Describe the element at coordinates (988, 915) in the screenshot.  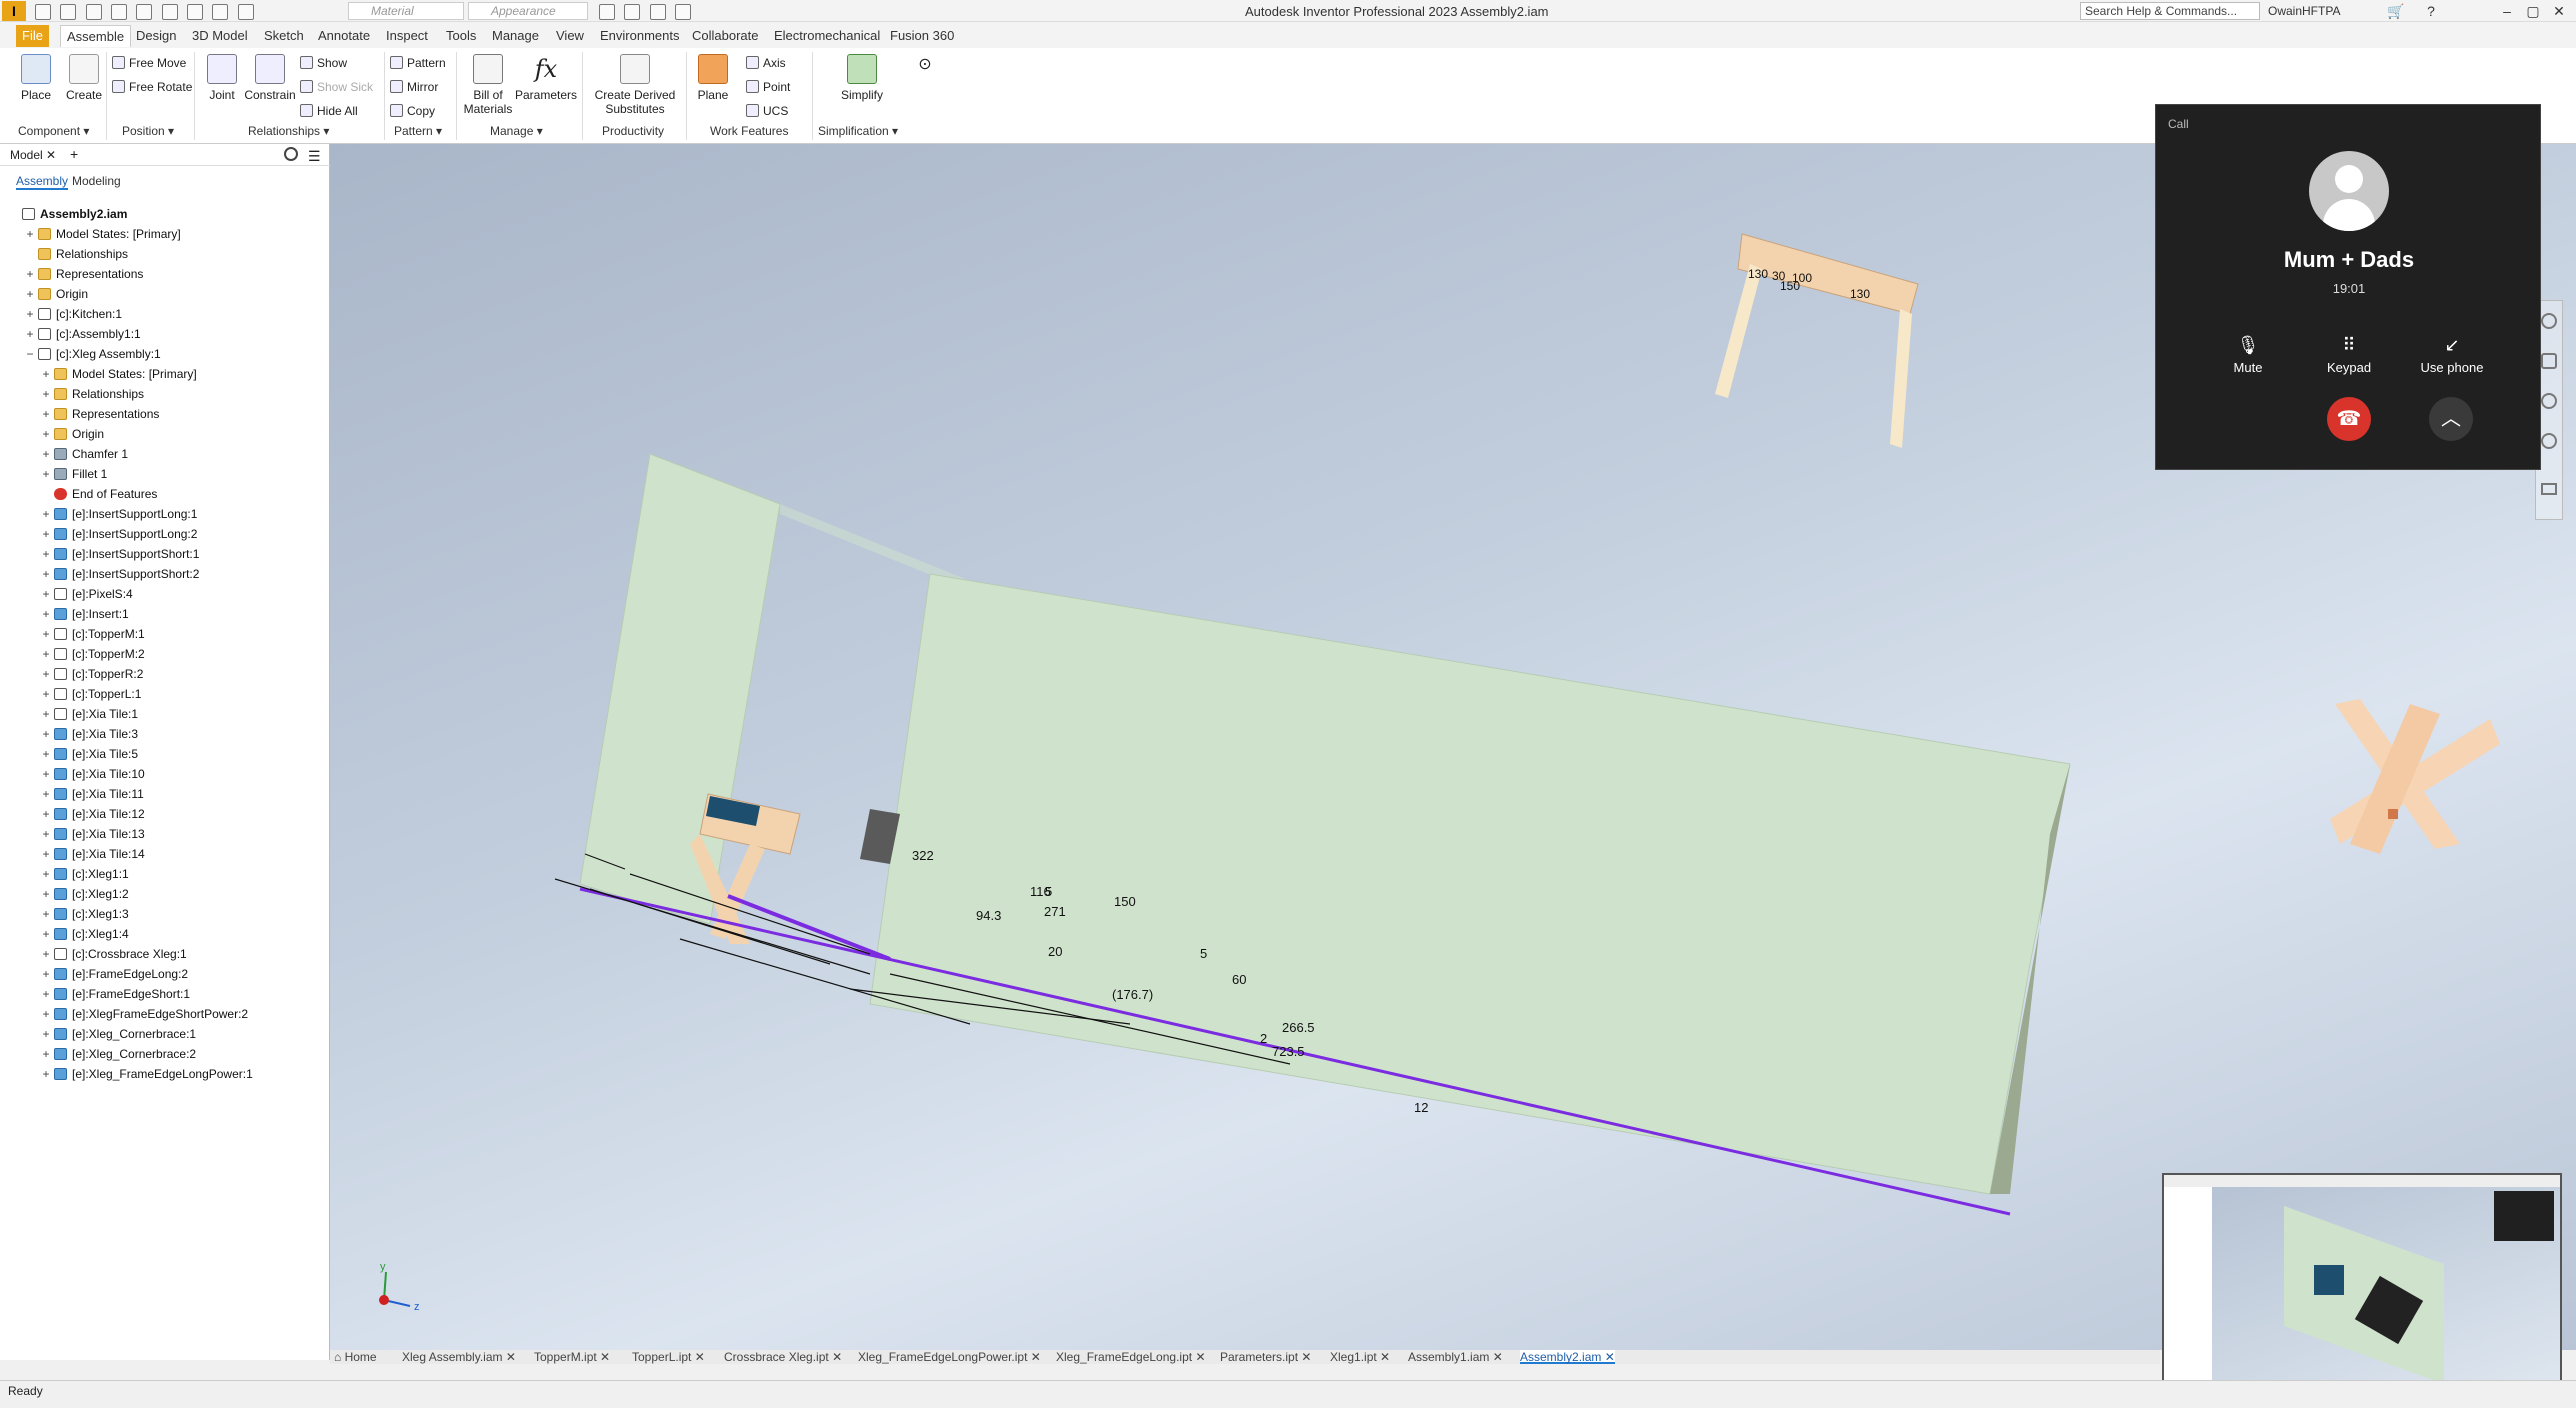
I see `dim-label: 94.3` at that location.